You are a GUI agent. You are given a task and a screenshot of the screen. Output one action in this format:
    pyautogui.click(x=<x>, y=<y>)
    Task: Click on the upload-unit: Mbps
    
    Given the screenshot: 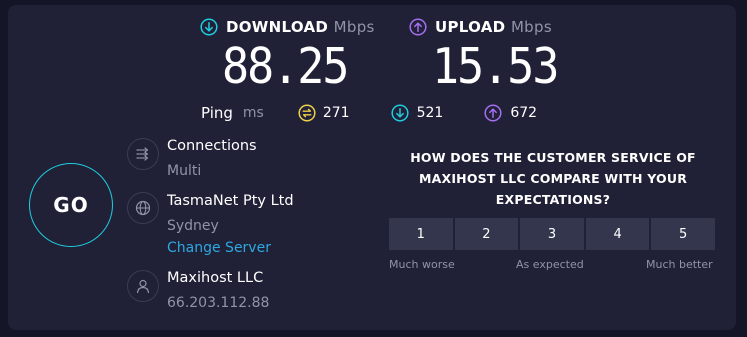 What is the action you would take?
    pyautogui.click(x=531, y=27)
    